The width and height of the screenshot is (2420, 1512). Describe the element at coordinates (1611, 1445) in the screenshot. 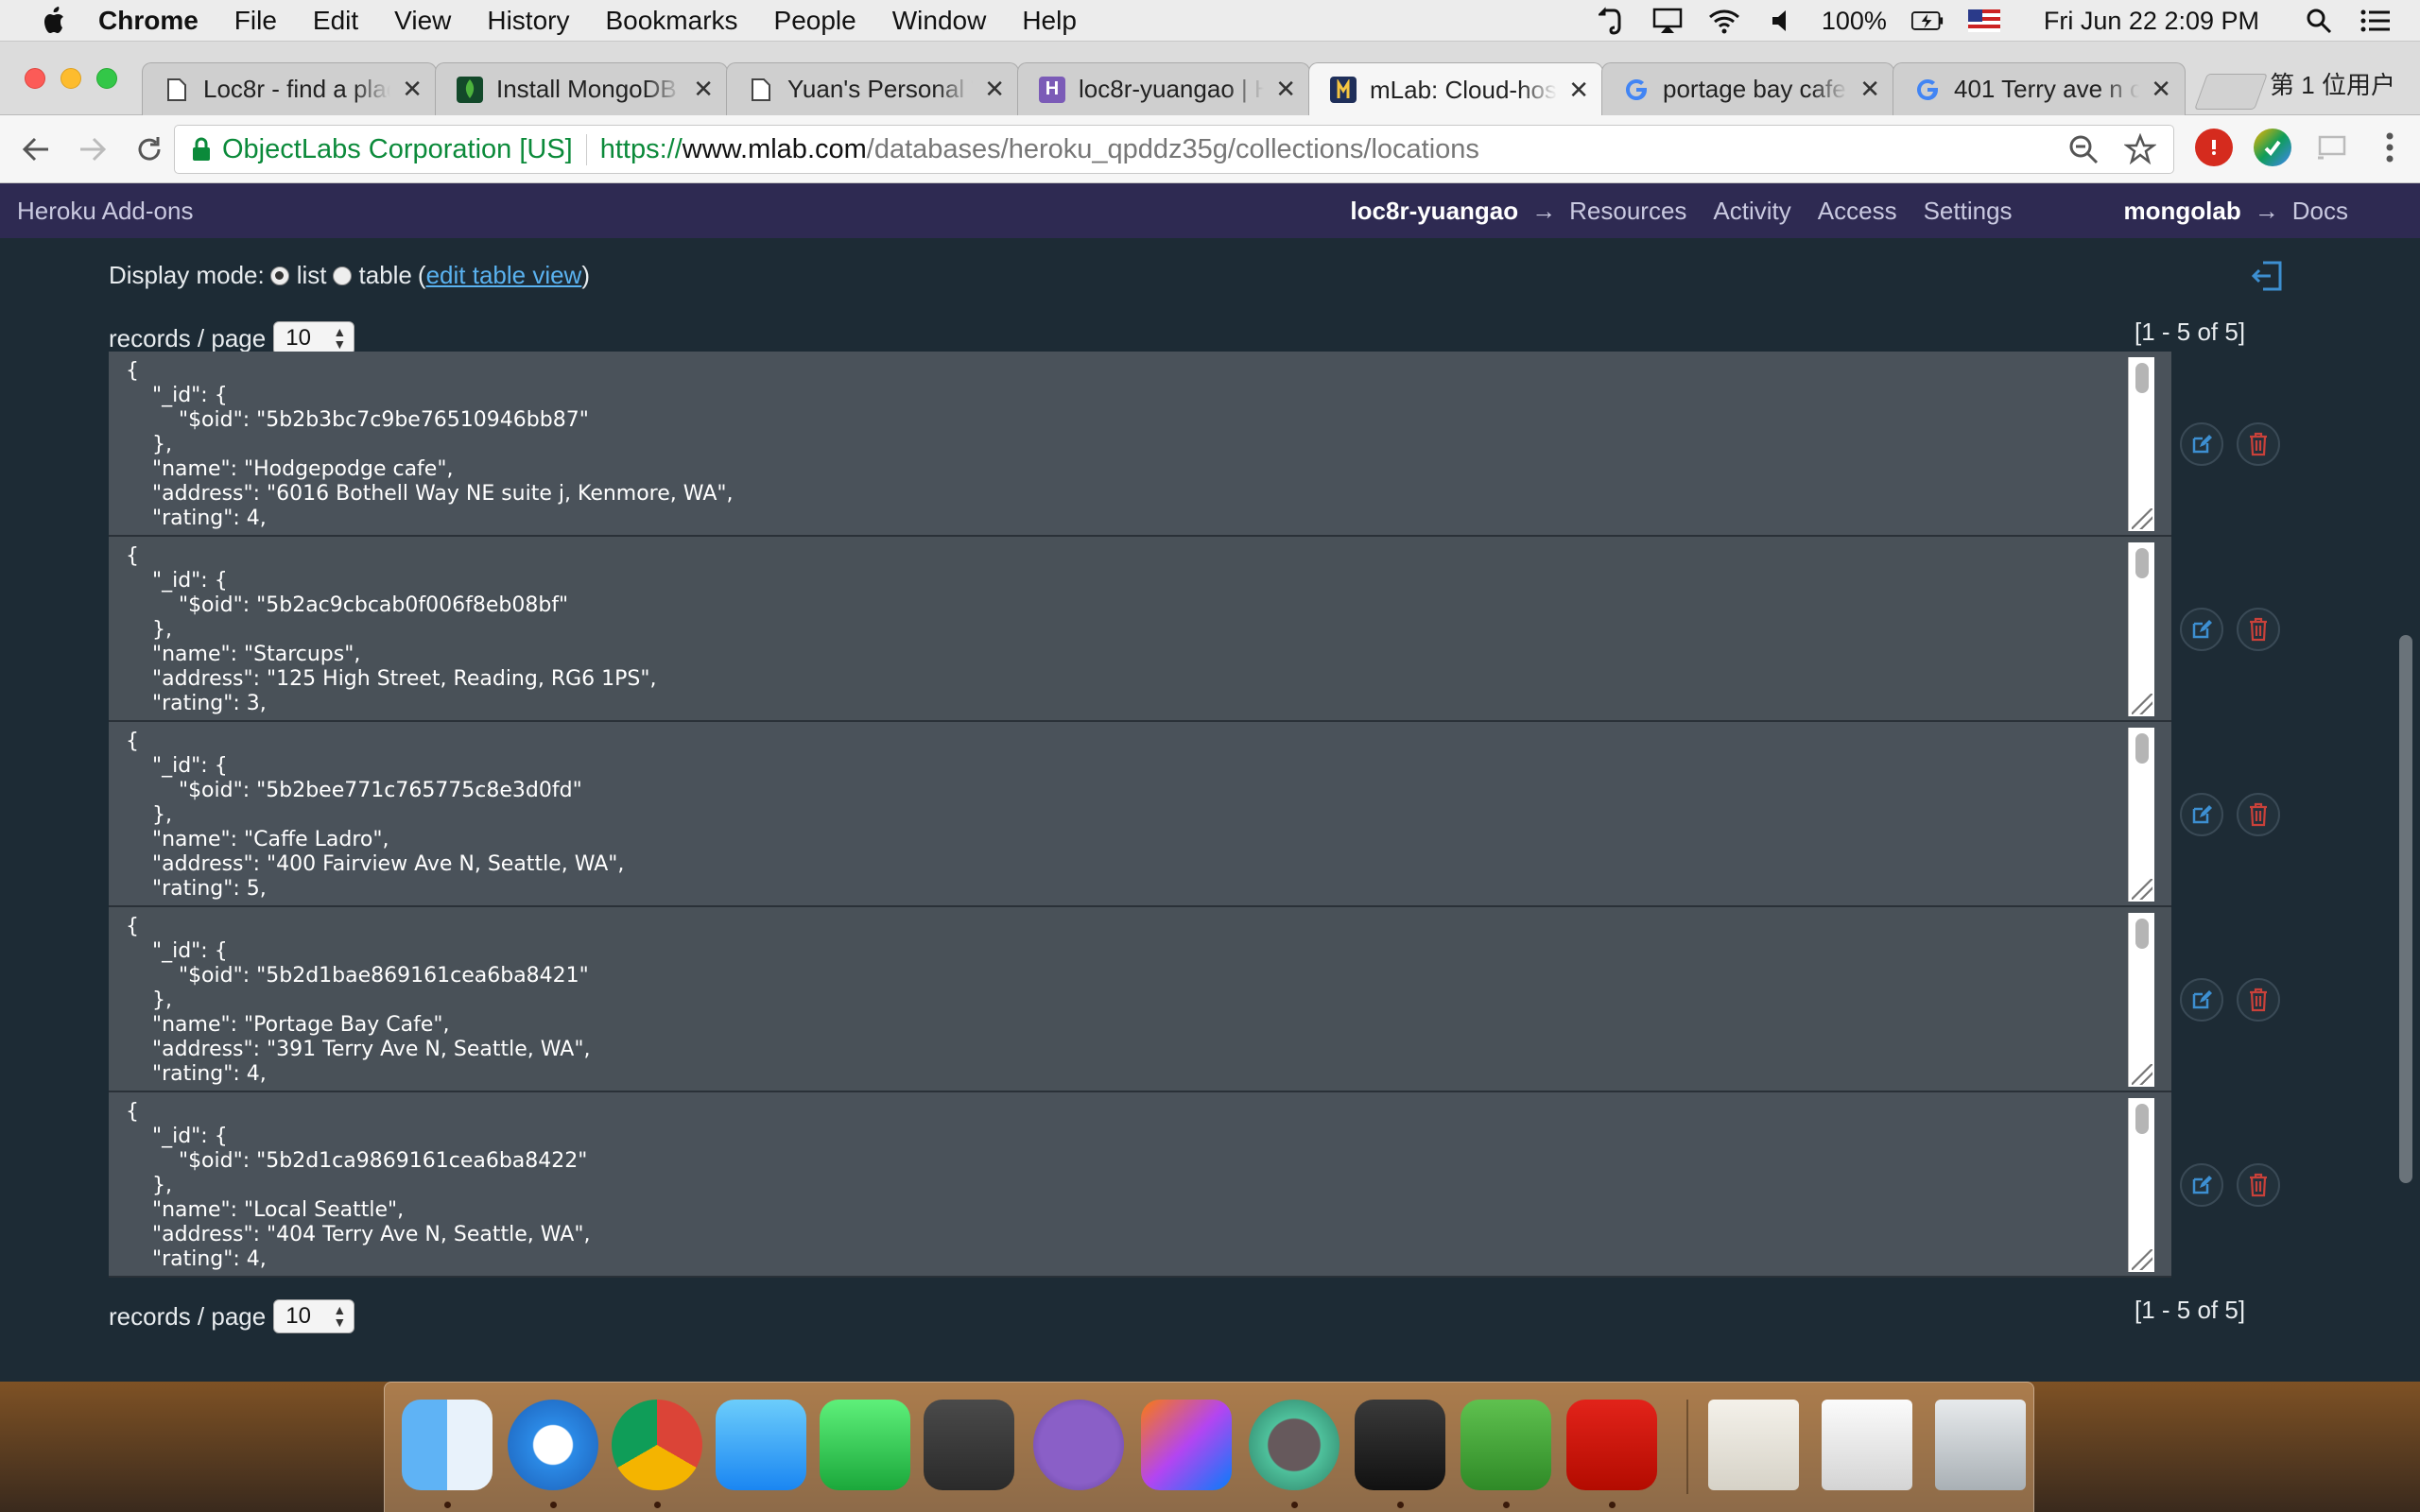

I see `acrobat-icon` at that location.